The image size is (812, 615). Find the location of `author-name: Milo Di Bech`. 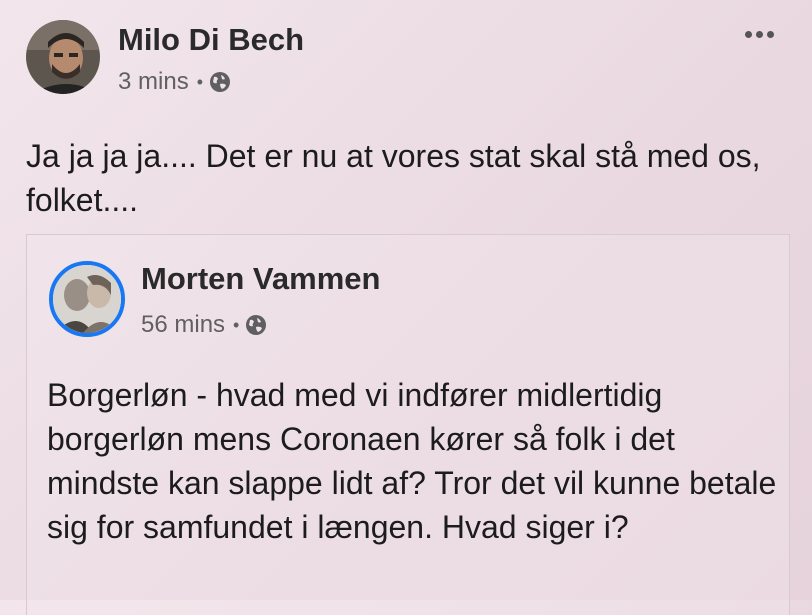

author-name: Milo Di Bech is located at coordinates (211, 40).